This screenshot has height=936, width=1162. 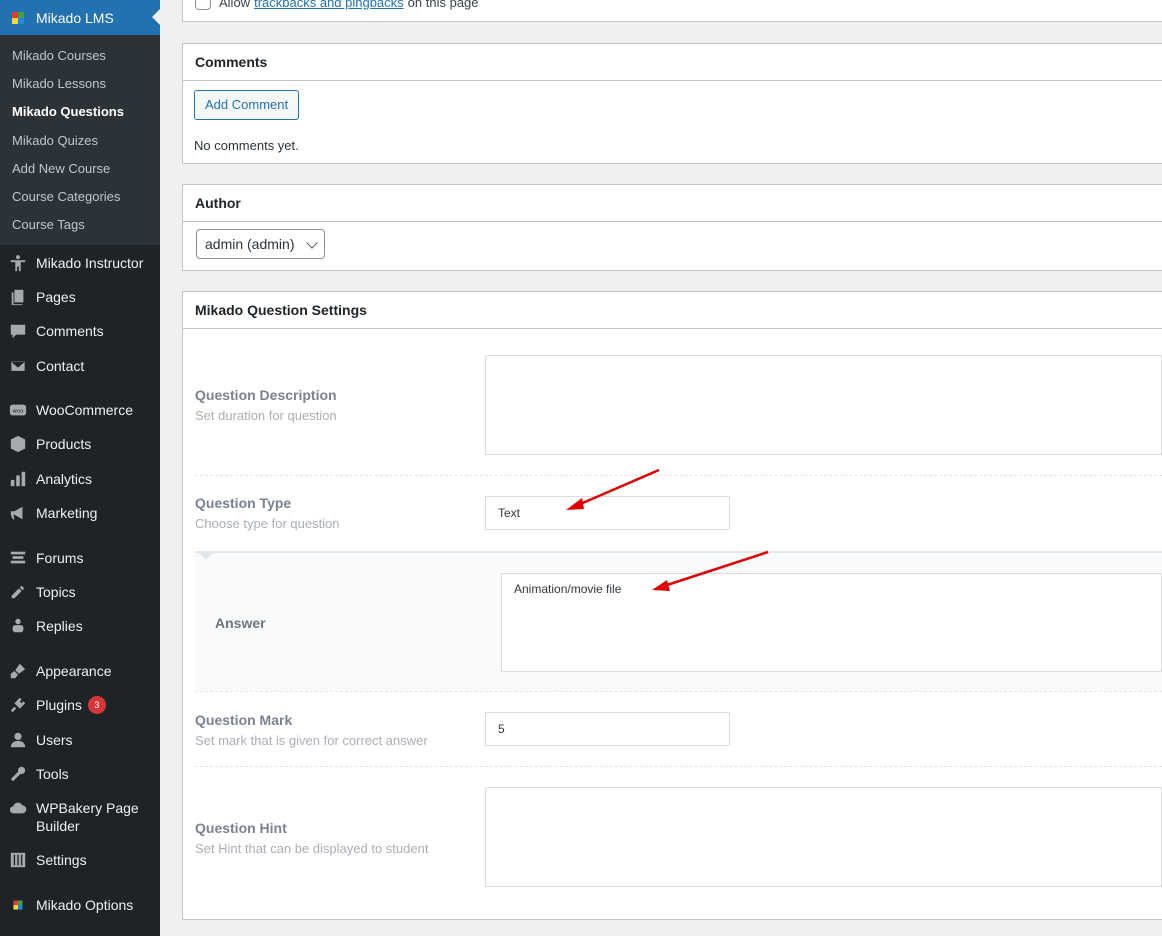 I want to click on menu-label: Tools, so click(x=52, y=773).